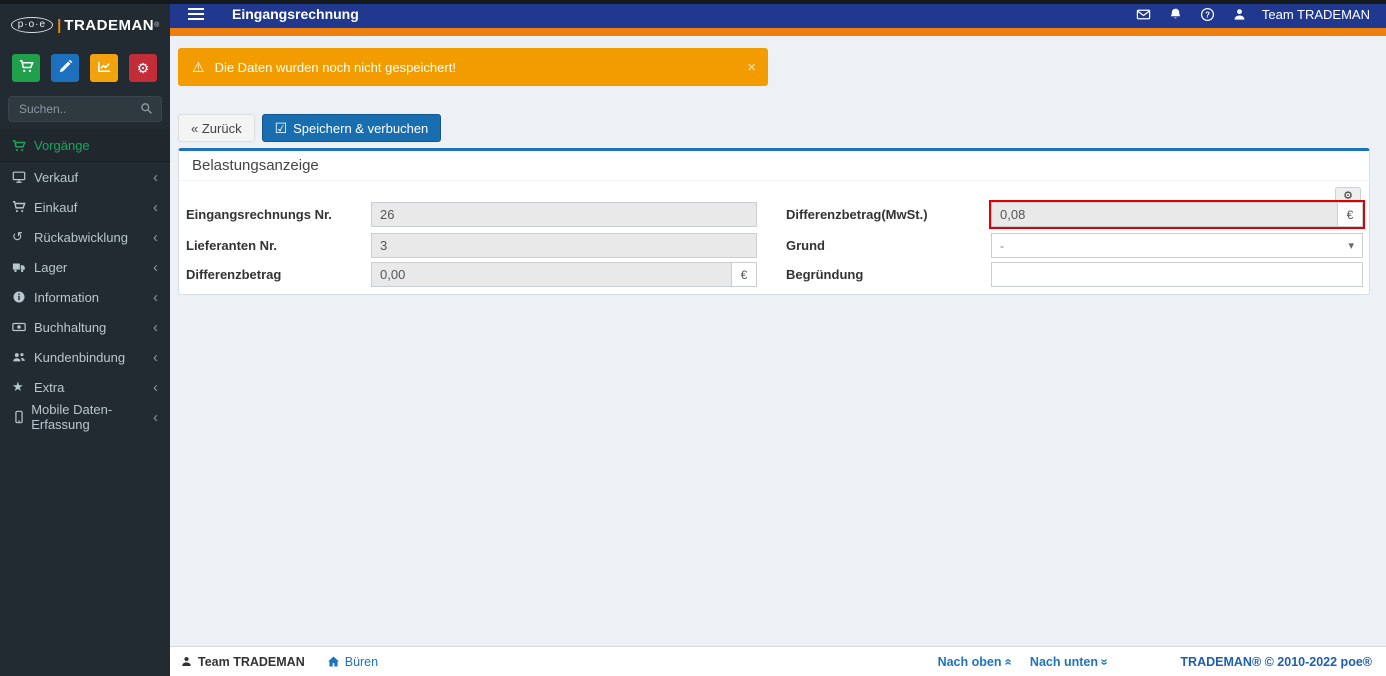  I want to click on differenzbetrag-mwst-label: Differenzbetrag(MwSt.), so click(857, 214).